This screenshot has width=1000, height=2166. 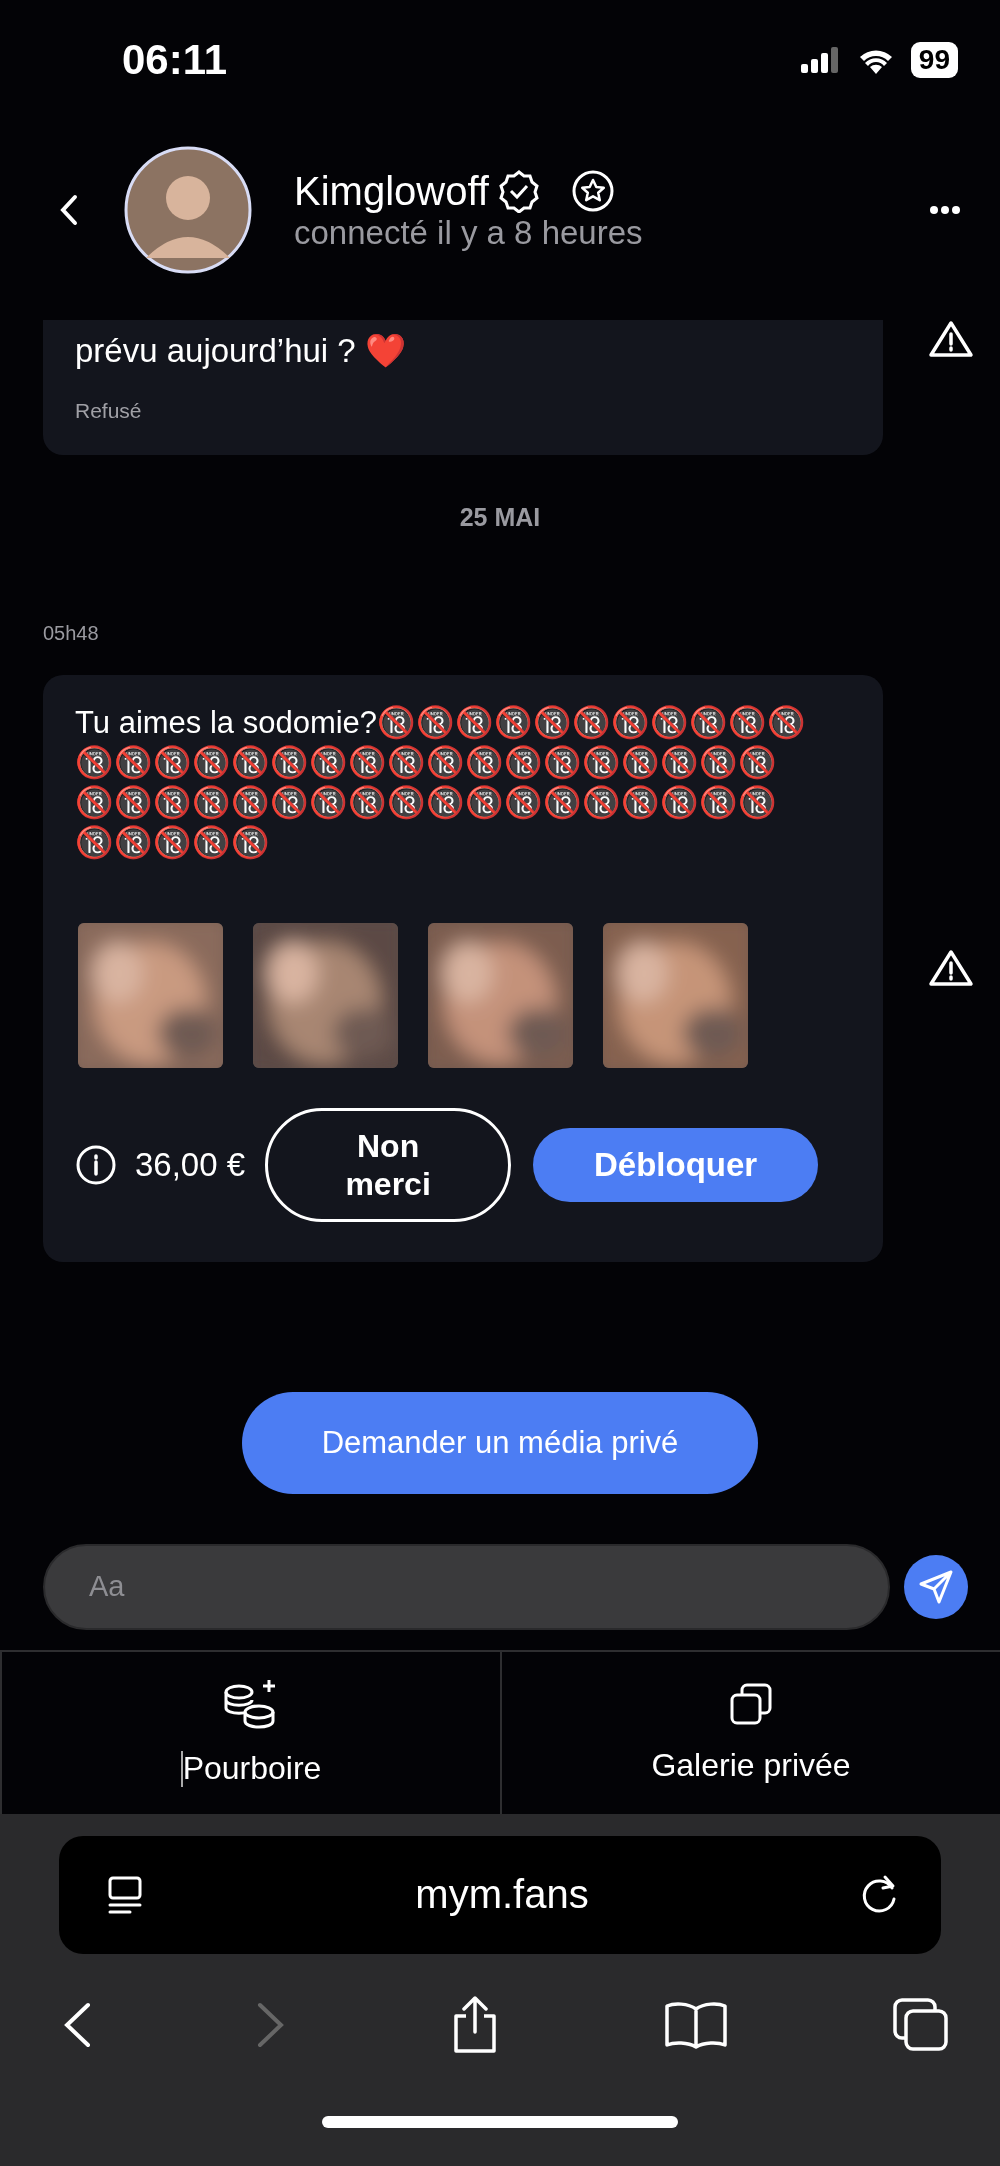 I want to click on avatar, so click(x=188, y=210).